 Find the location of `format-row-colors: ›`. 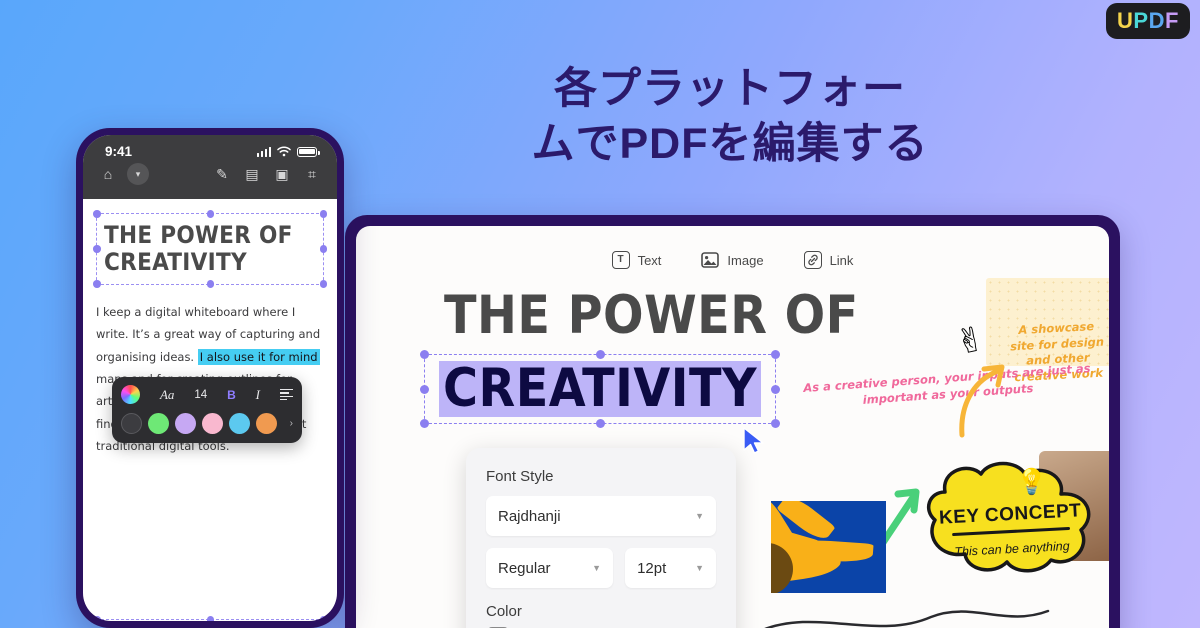

format-row-colors: › is located at coordinates (207, 423).